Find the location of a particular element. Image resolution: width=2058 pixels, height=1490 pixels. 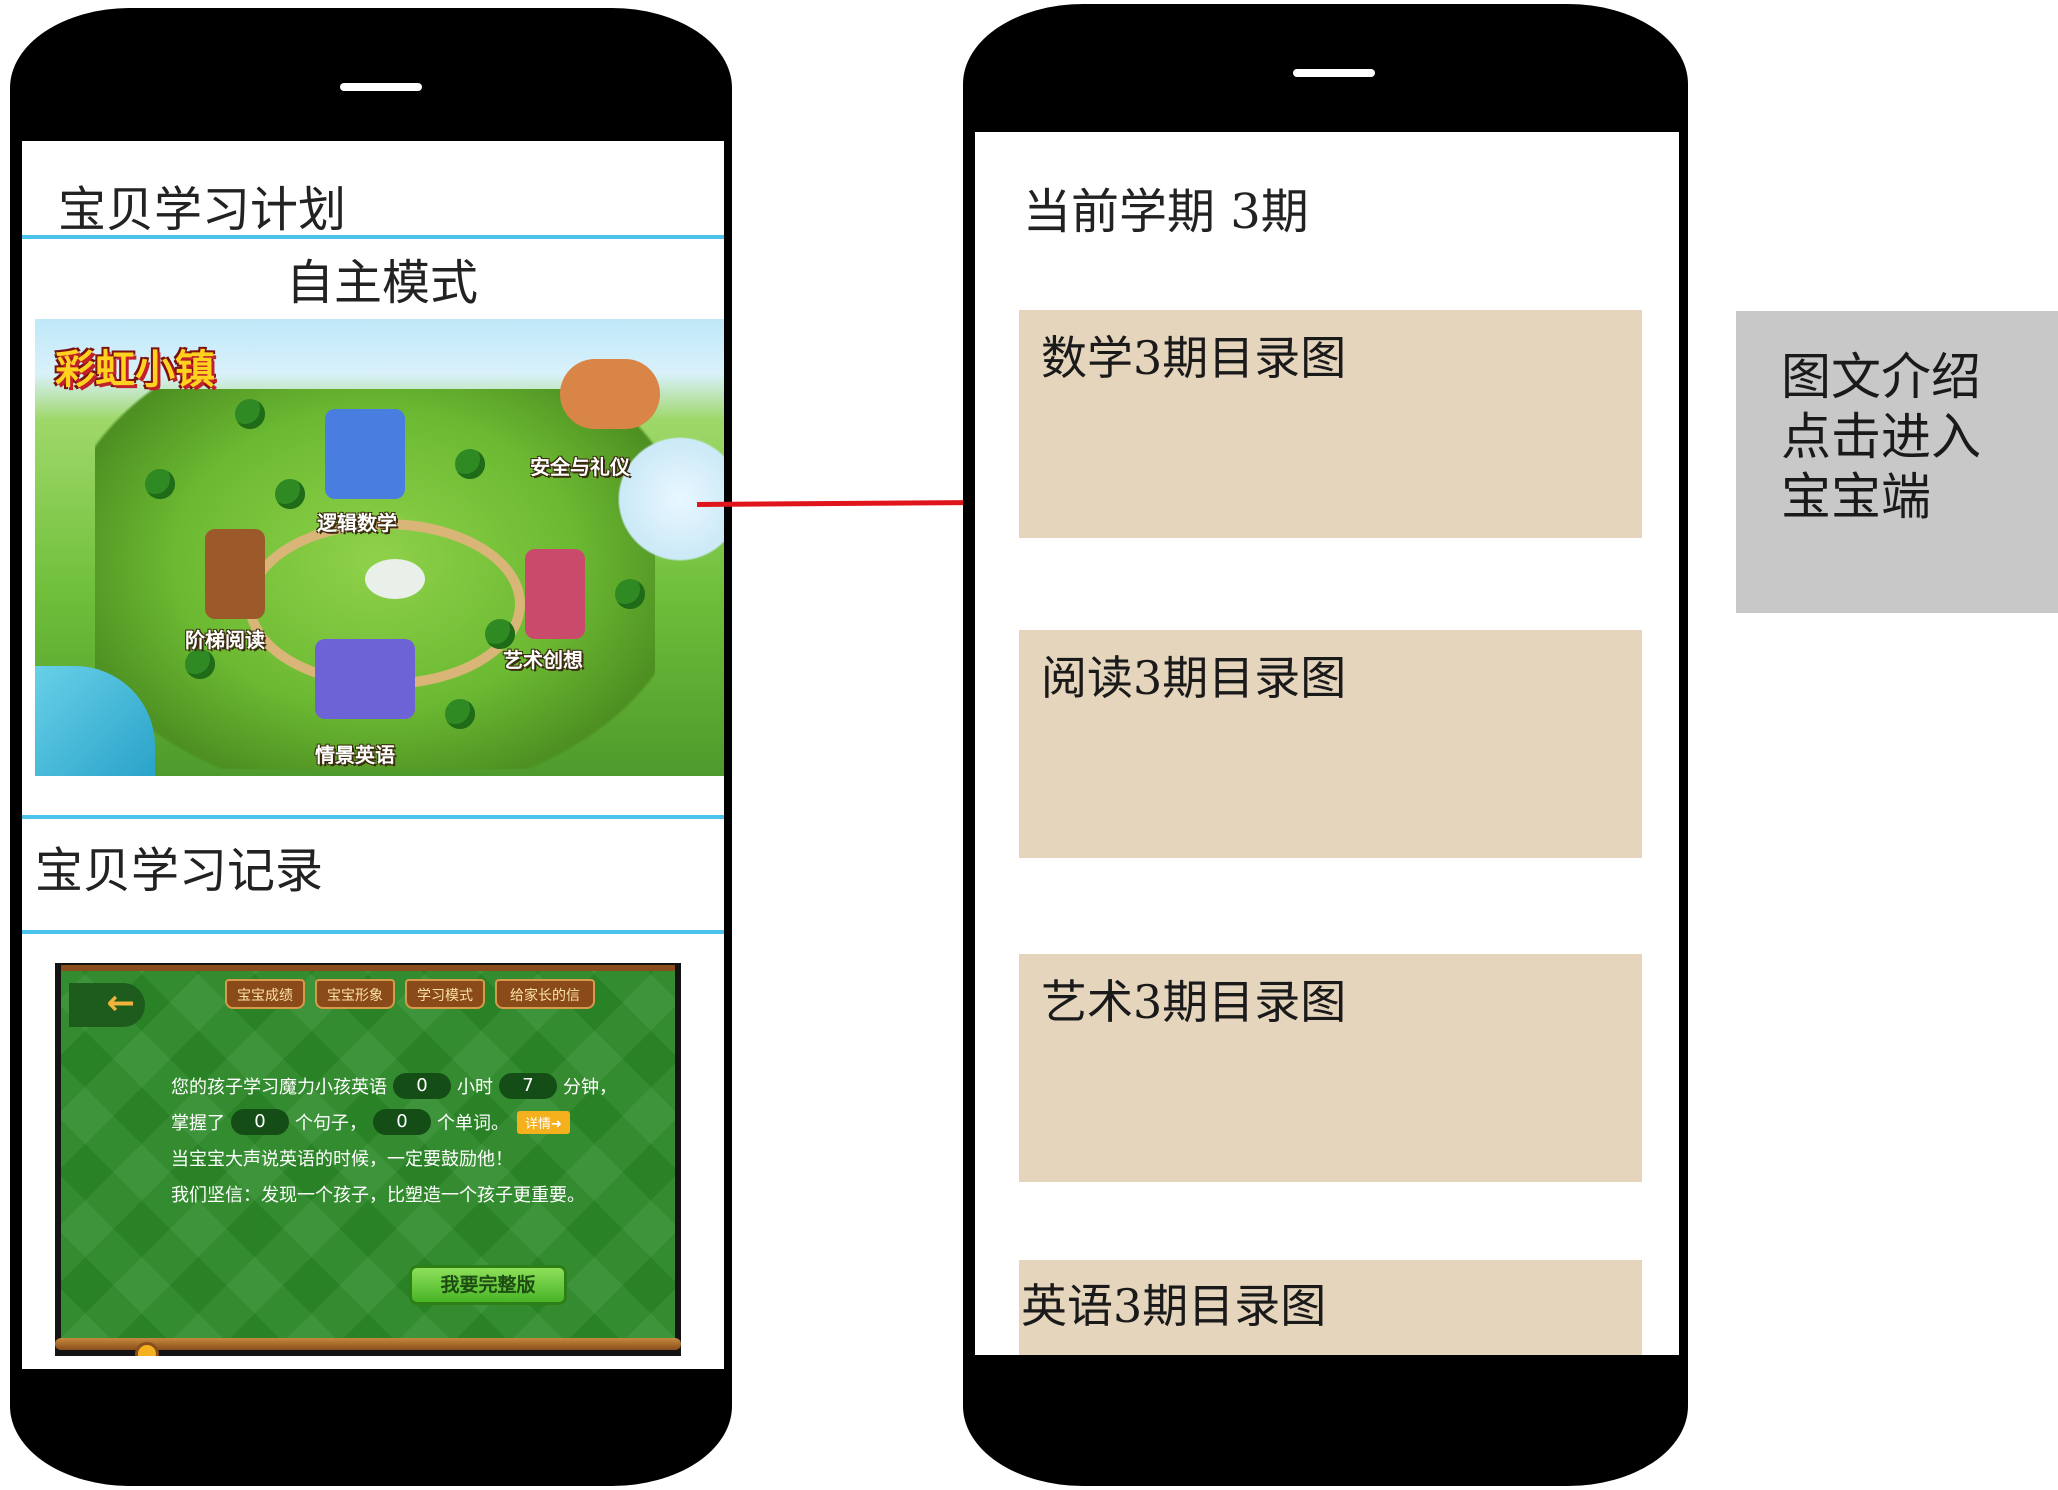

map-building-english is located at coordinates (365, 679).